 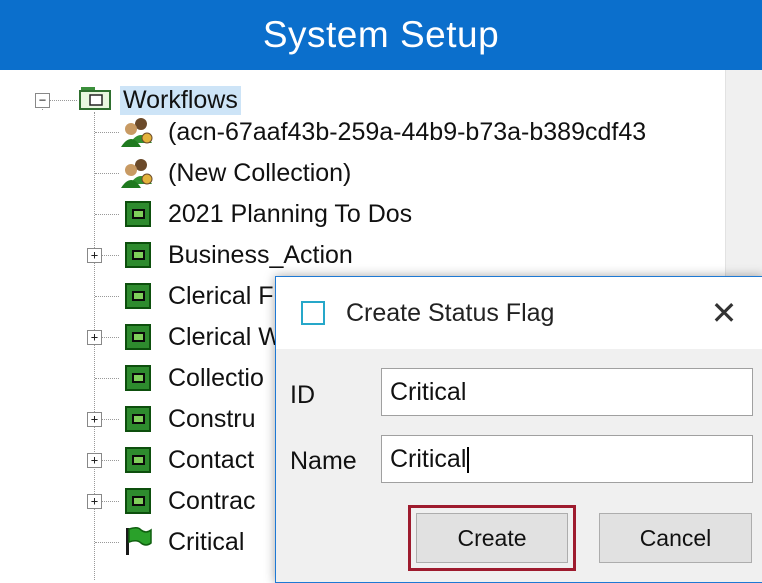 I want to click on id-field: Critical, so click(x=567, y=392).